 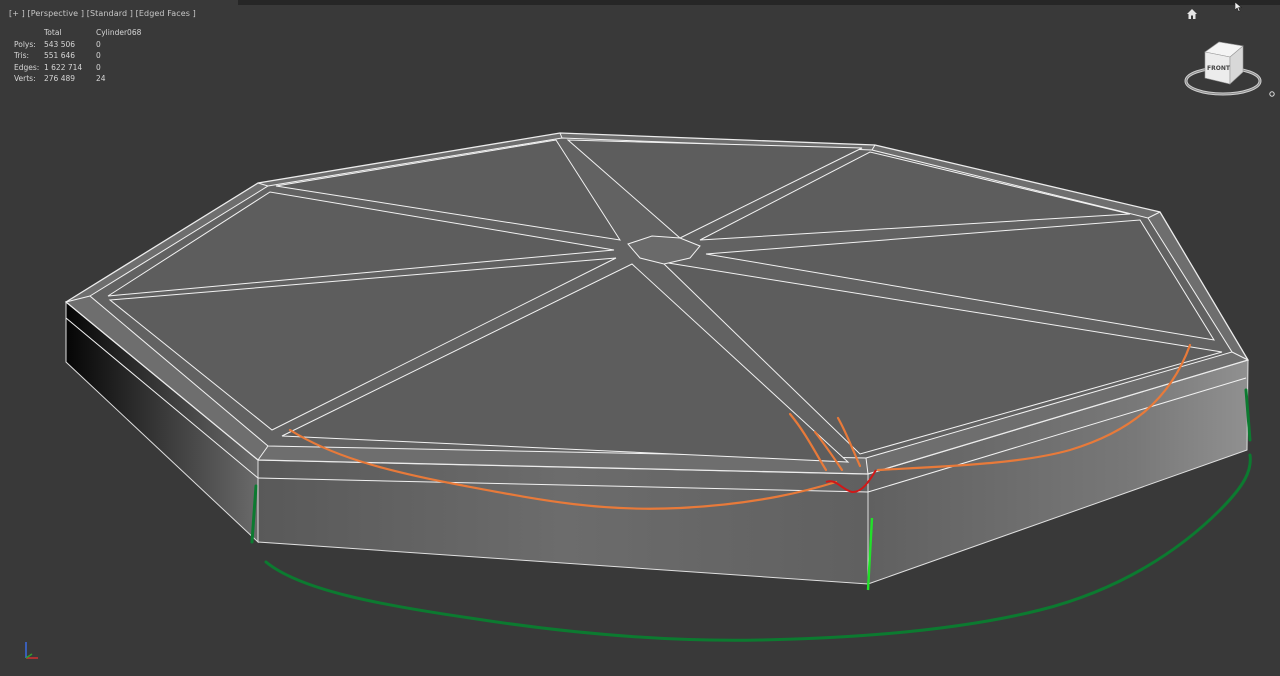 I want to click on mesh-side-front, so click(x=563, y=522).